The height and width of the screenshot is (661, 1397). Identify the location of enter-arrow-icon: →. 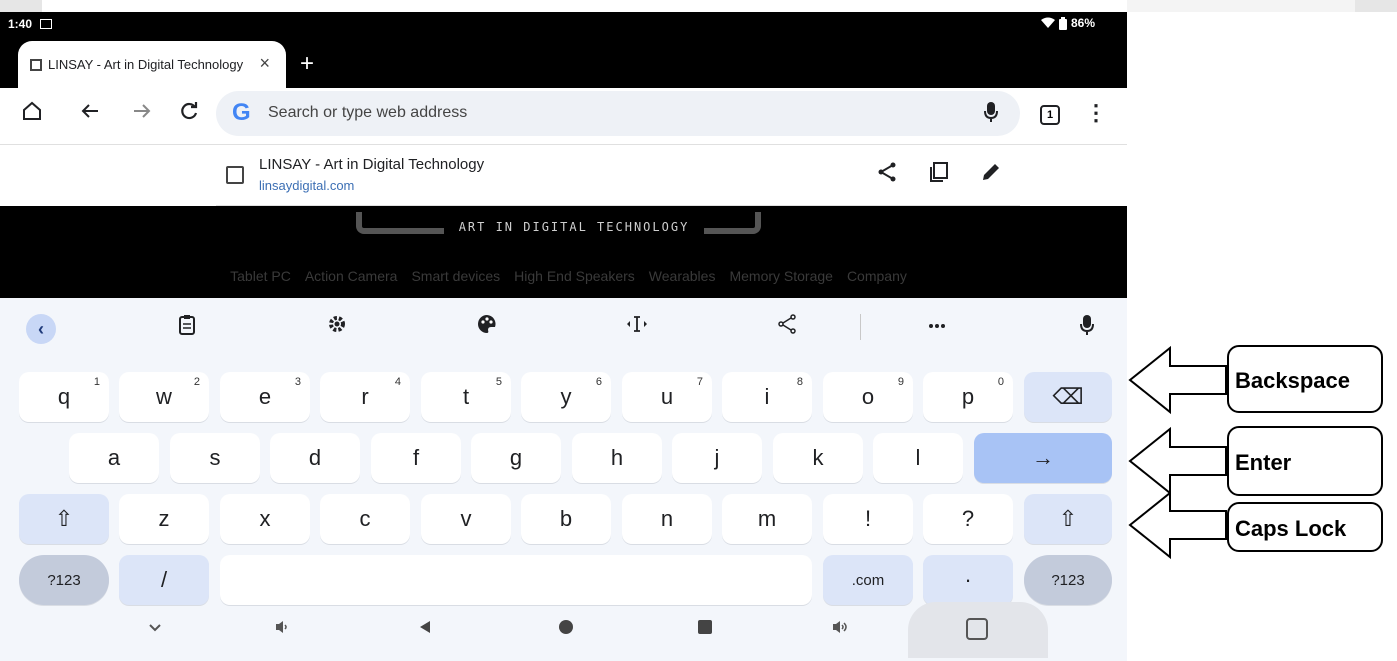
(1043, 457).